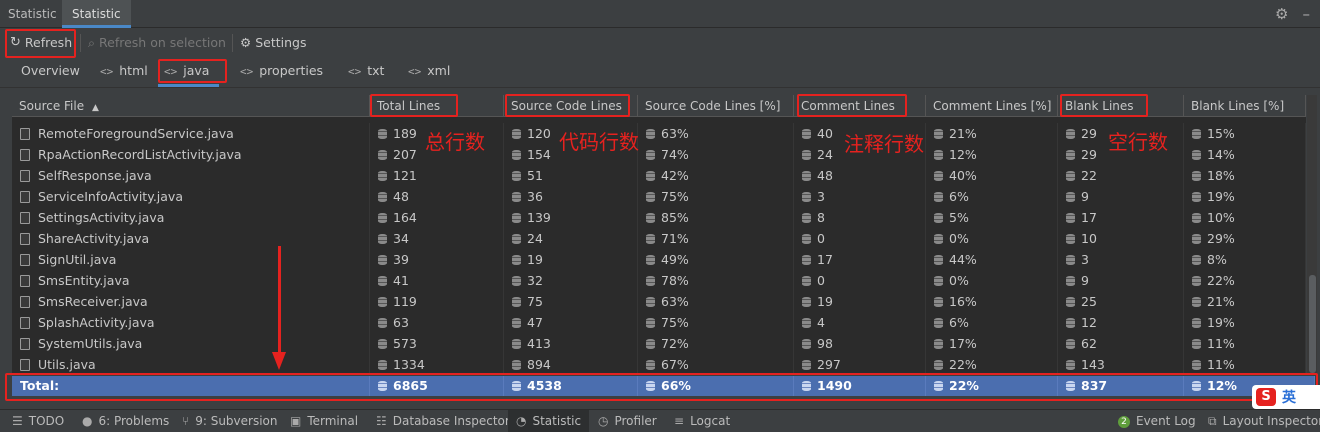 The image size is (1320, 432). What do you see at coordinates (963, 343) in the screenshot?
I see `cell-value: 17%` at bounding box center [963, 343].